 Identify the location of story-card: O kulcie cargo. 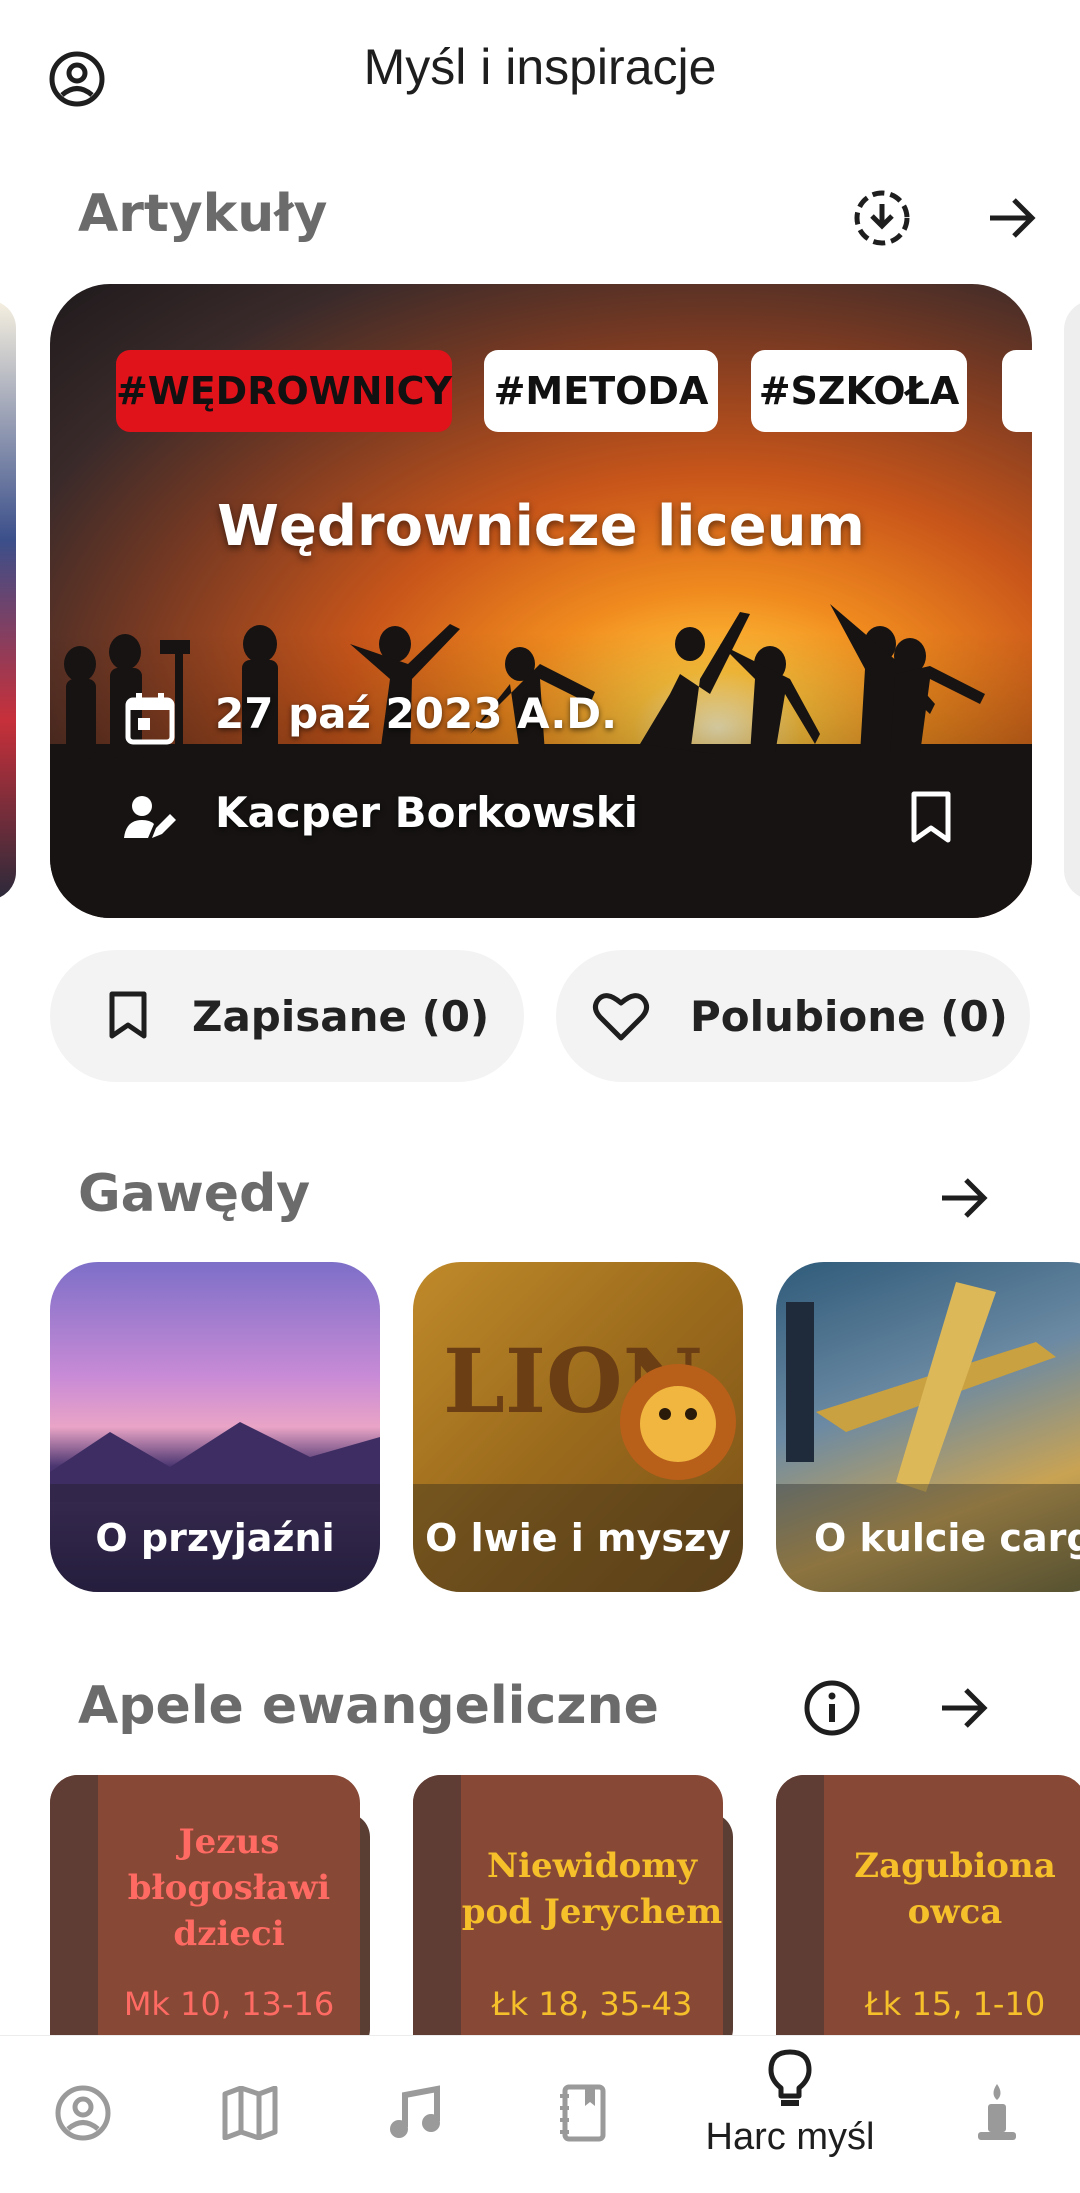
(928, 1427).